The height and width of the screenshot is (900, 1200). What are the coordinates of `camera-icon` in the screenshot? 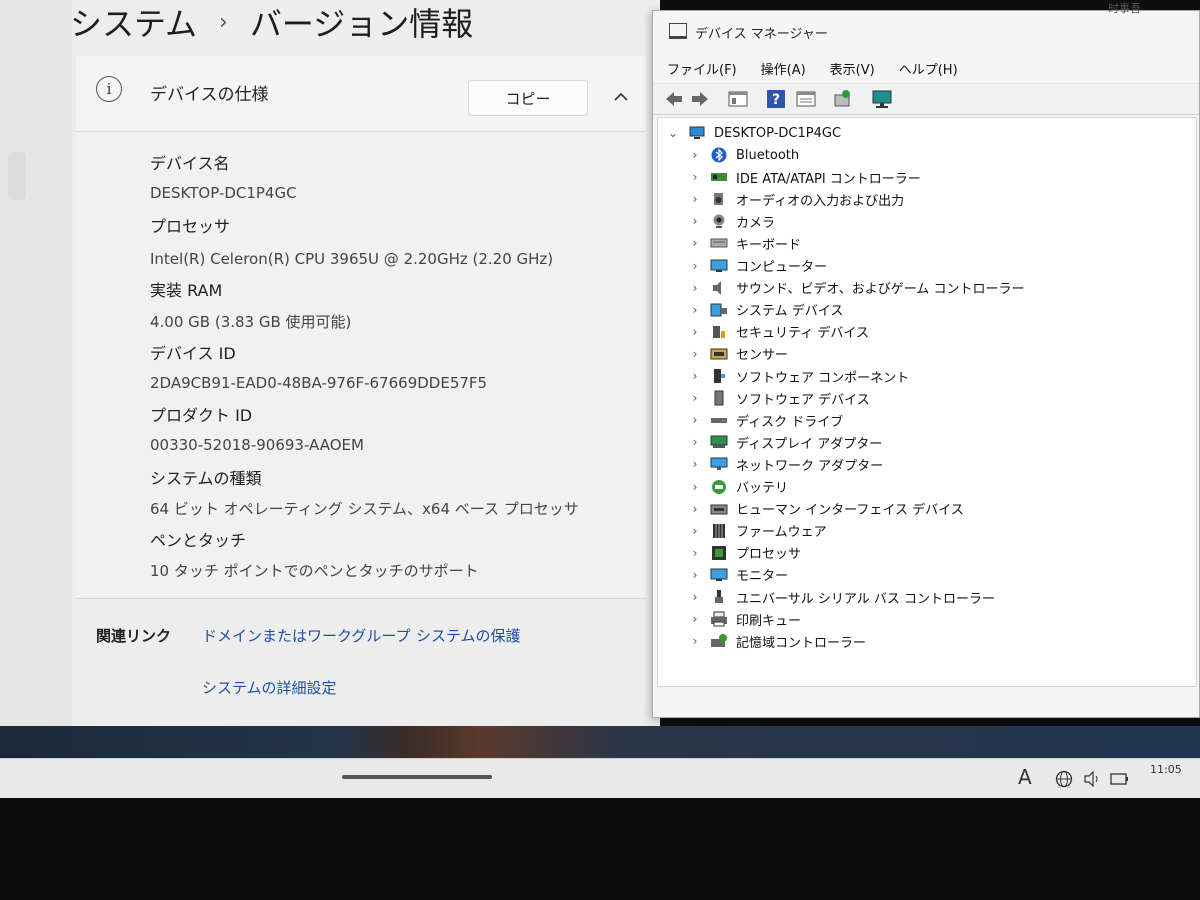 It's located at (719, 221).